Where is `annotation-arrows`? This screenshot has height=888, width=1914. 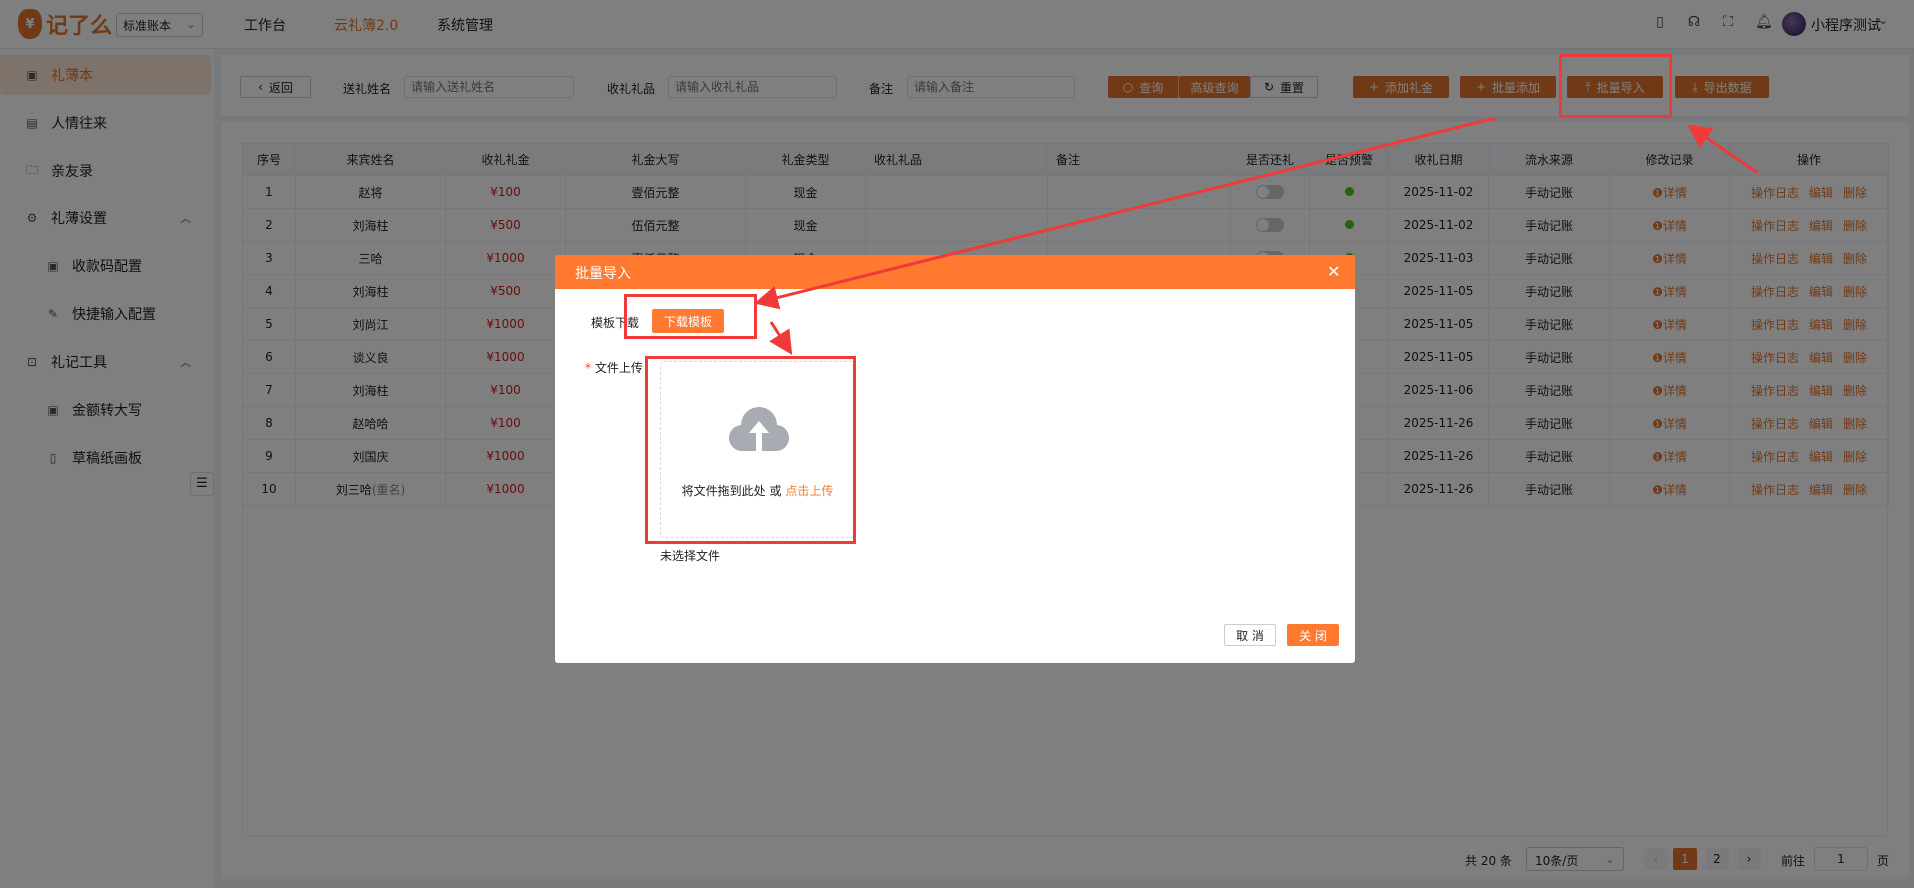
annotation-arrows is located at coordinates (1256, 236).